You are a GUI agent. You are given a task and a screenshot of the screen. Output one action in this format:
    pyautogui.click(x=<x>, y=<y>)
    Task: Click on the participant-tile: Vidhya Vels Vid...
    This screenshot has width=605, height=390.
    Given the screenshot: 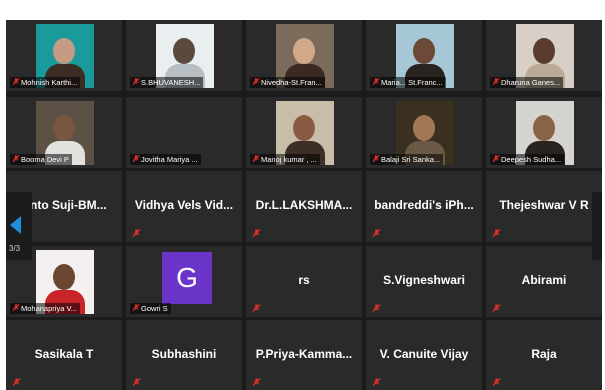 What is the action you would take?
    pyautogui.click(x=184, y=206)
    